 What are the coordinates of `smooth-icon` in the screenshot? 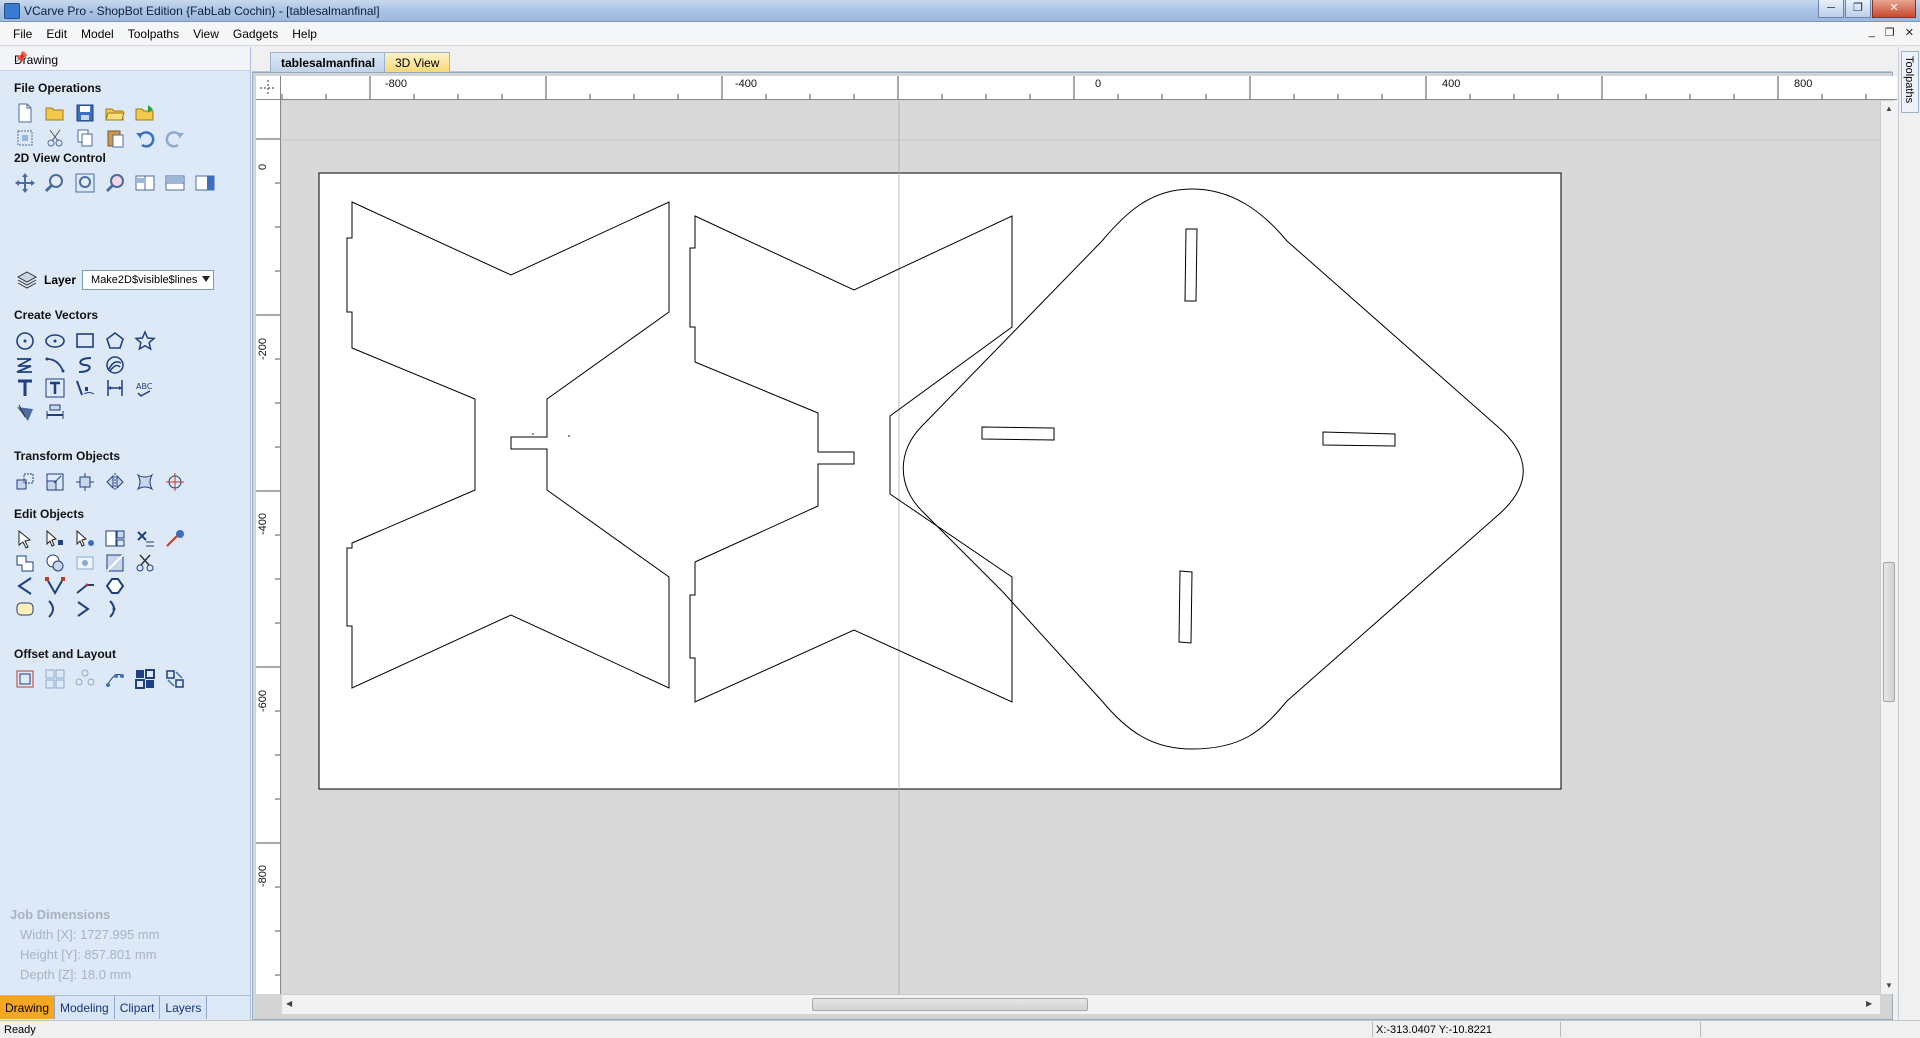 It's located at (55, 609).